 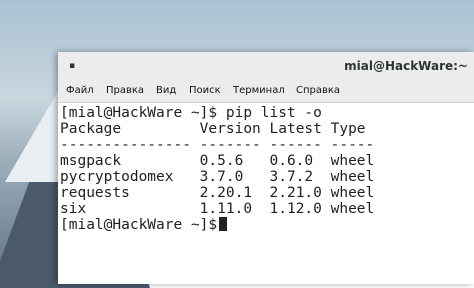 I want to click on menu-file: Файл, so click(x=80, y=90).